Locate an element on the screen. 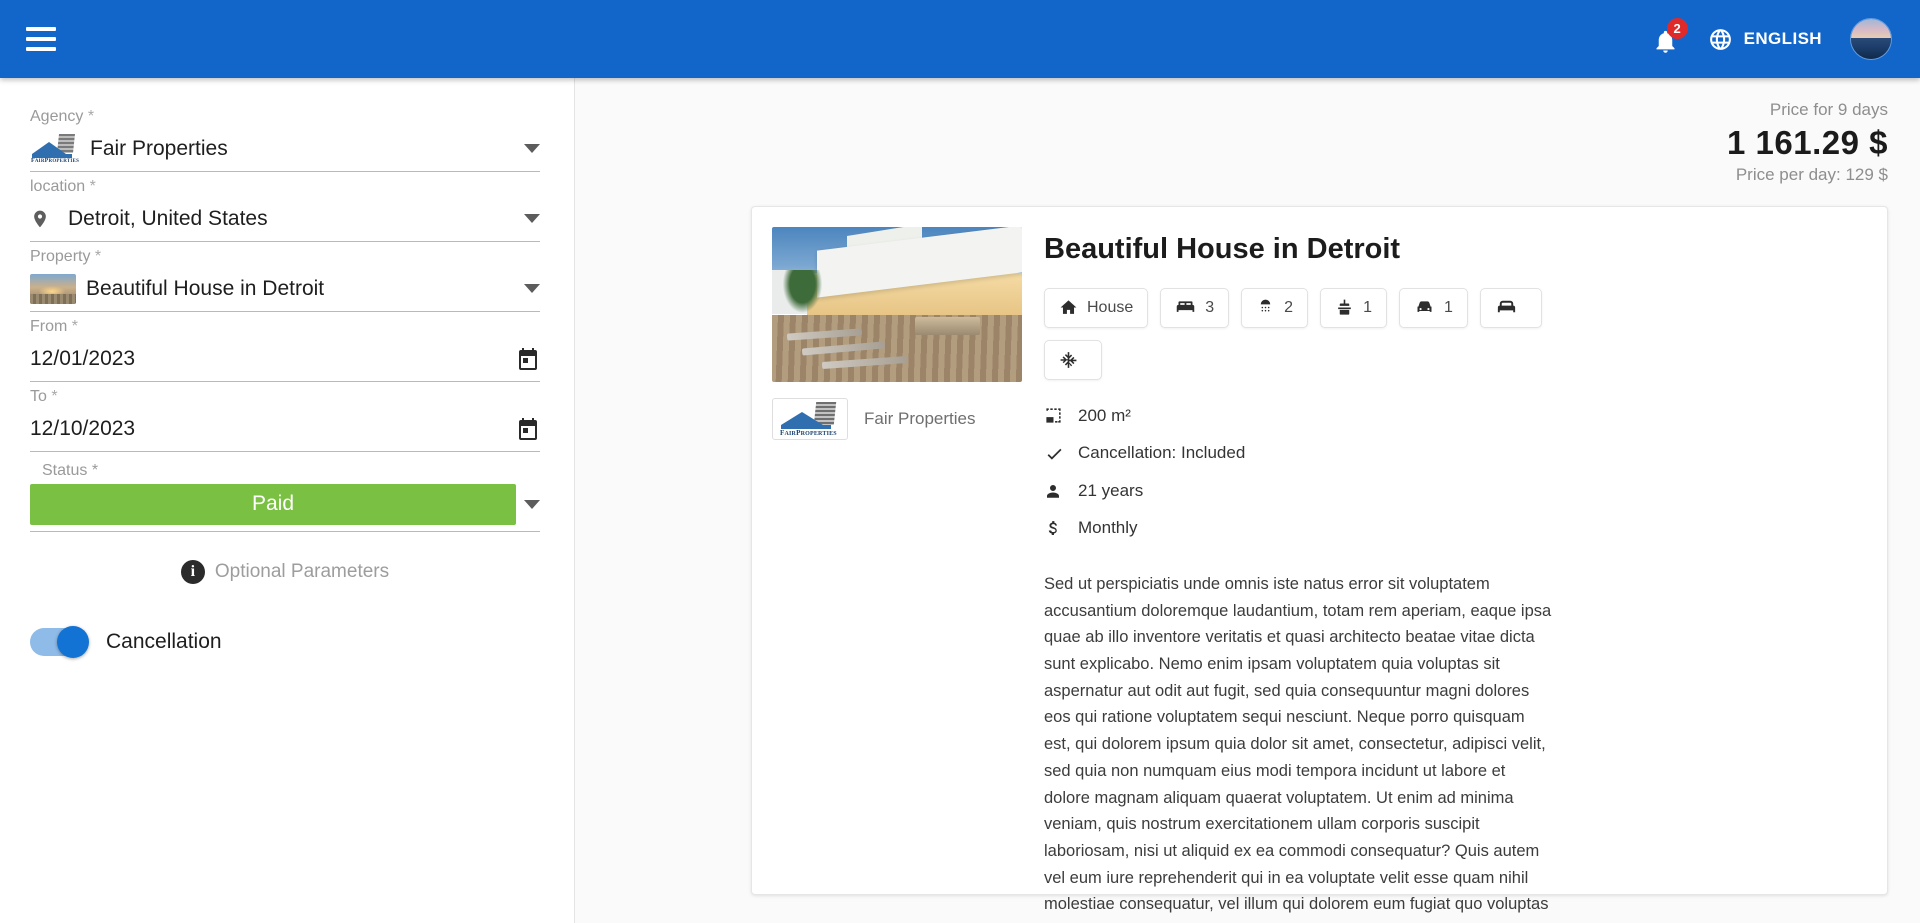 This screenshot has width=1920, height=923. property-select: Beautiful House in Detroit is located at coordinates (285, 290).